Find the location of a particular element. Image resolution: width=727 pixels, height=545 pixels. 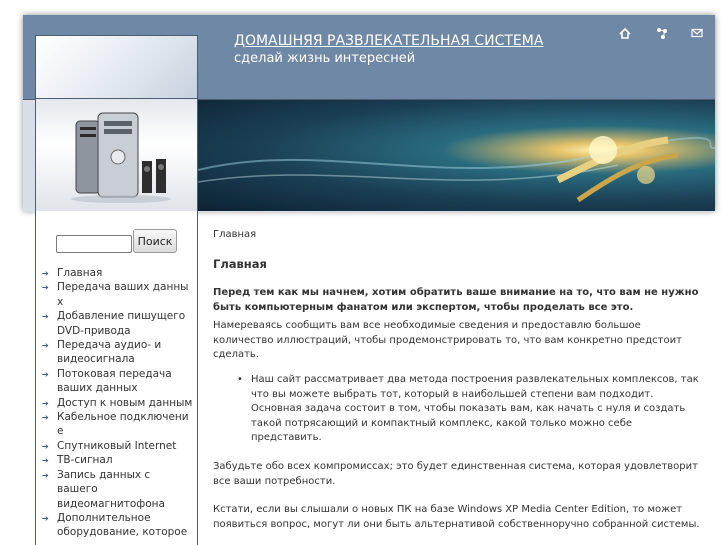

sidebar-item-av-signal: ➔ Передача аудио- и видеосигнала is located at coordinates (118, 352).